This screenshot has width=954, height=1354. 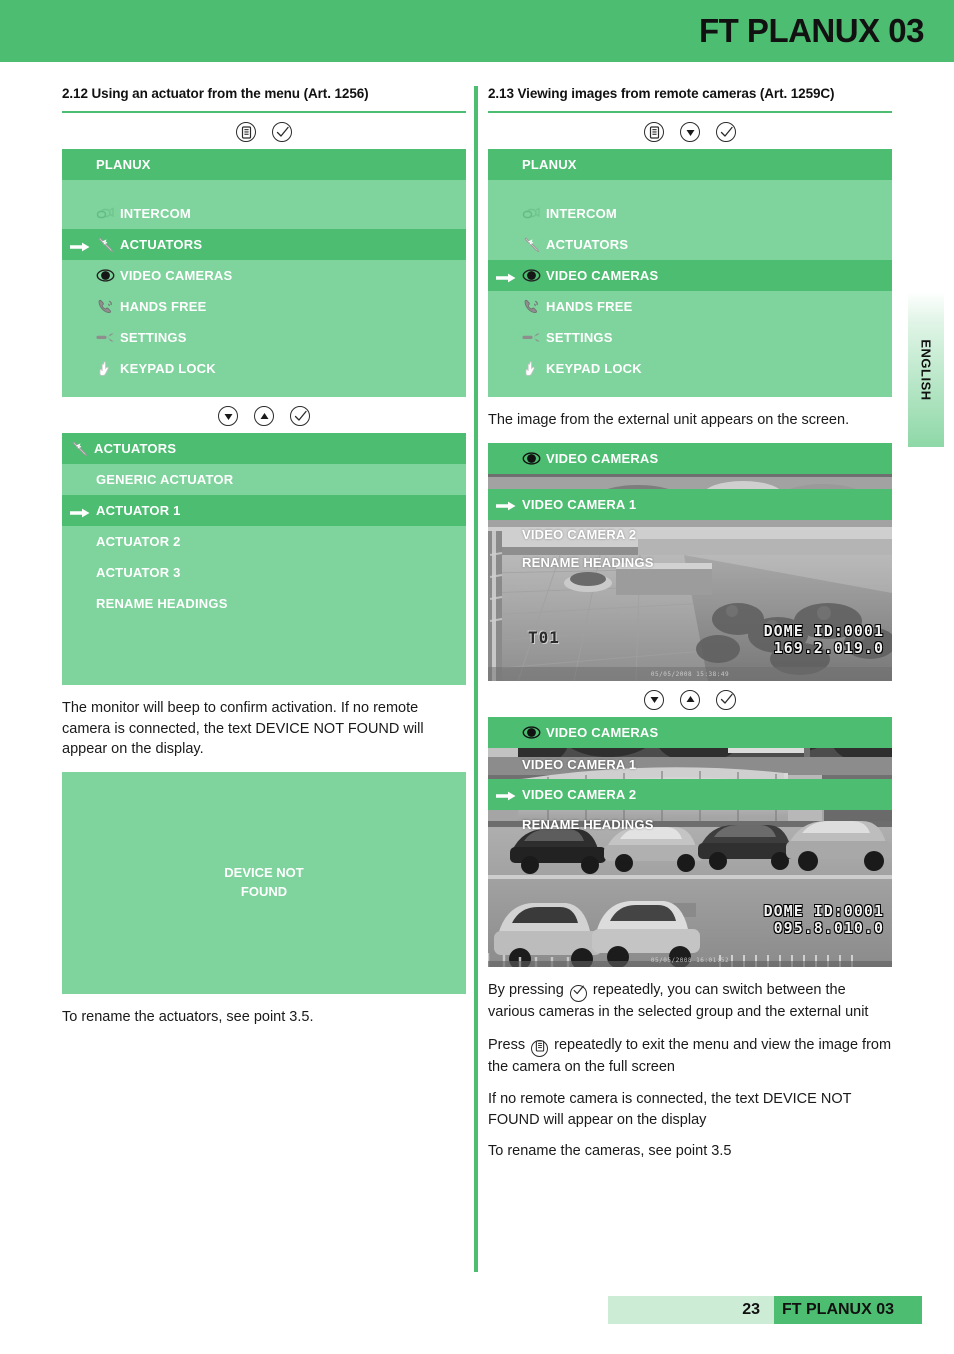 What do you see at coordinates (477, 1310) in the screenshot?
I see `page-footer: 23 FT PLANUX 03` at bounding box center [477, 1310].